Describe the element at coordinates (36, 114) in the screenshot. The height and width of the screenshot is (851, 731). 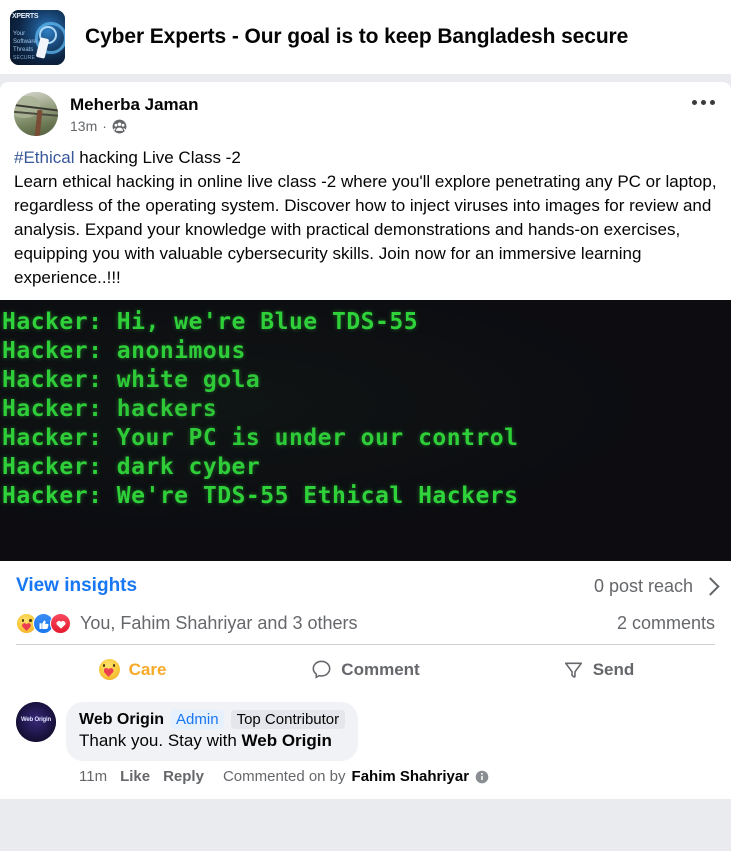
I see `author-avatar` at that location.